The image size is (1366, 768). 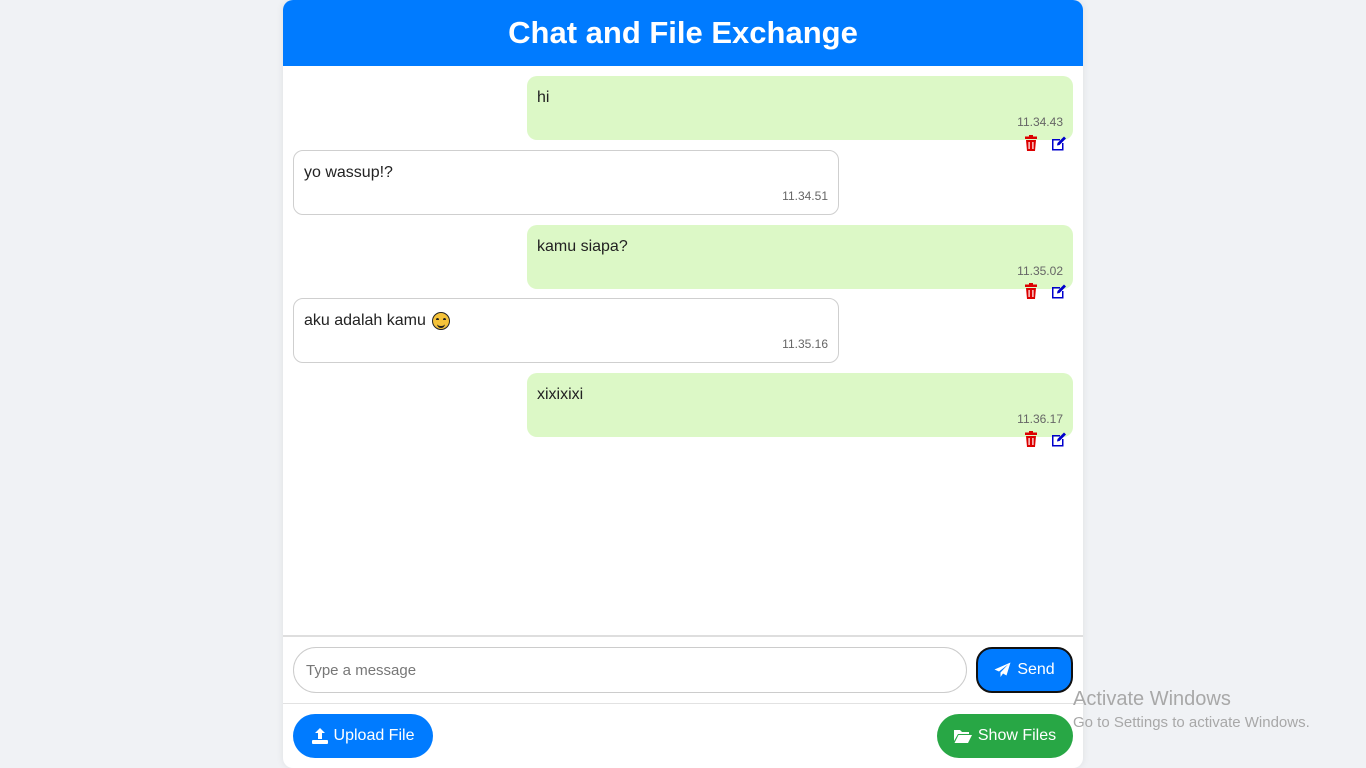 What do you see at coordinates (348, 172) in the screenshot?
I see `message-text: yo wassup!?` at bounding box center [348, 172].